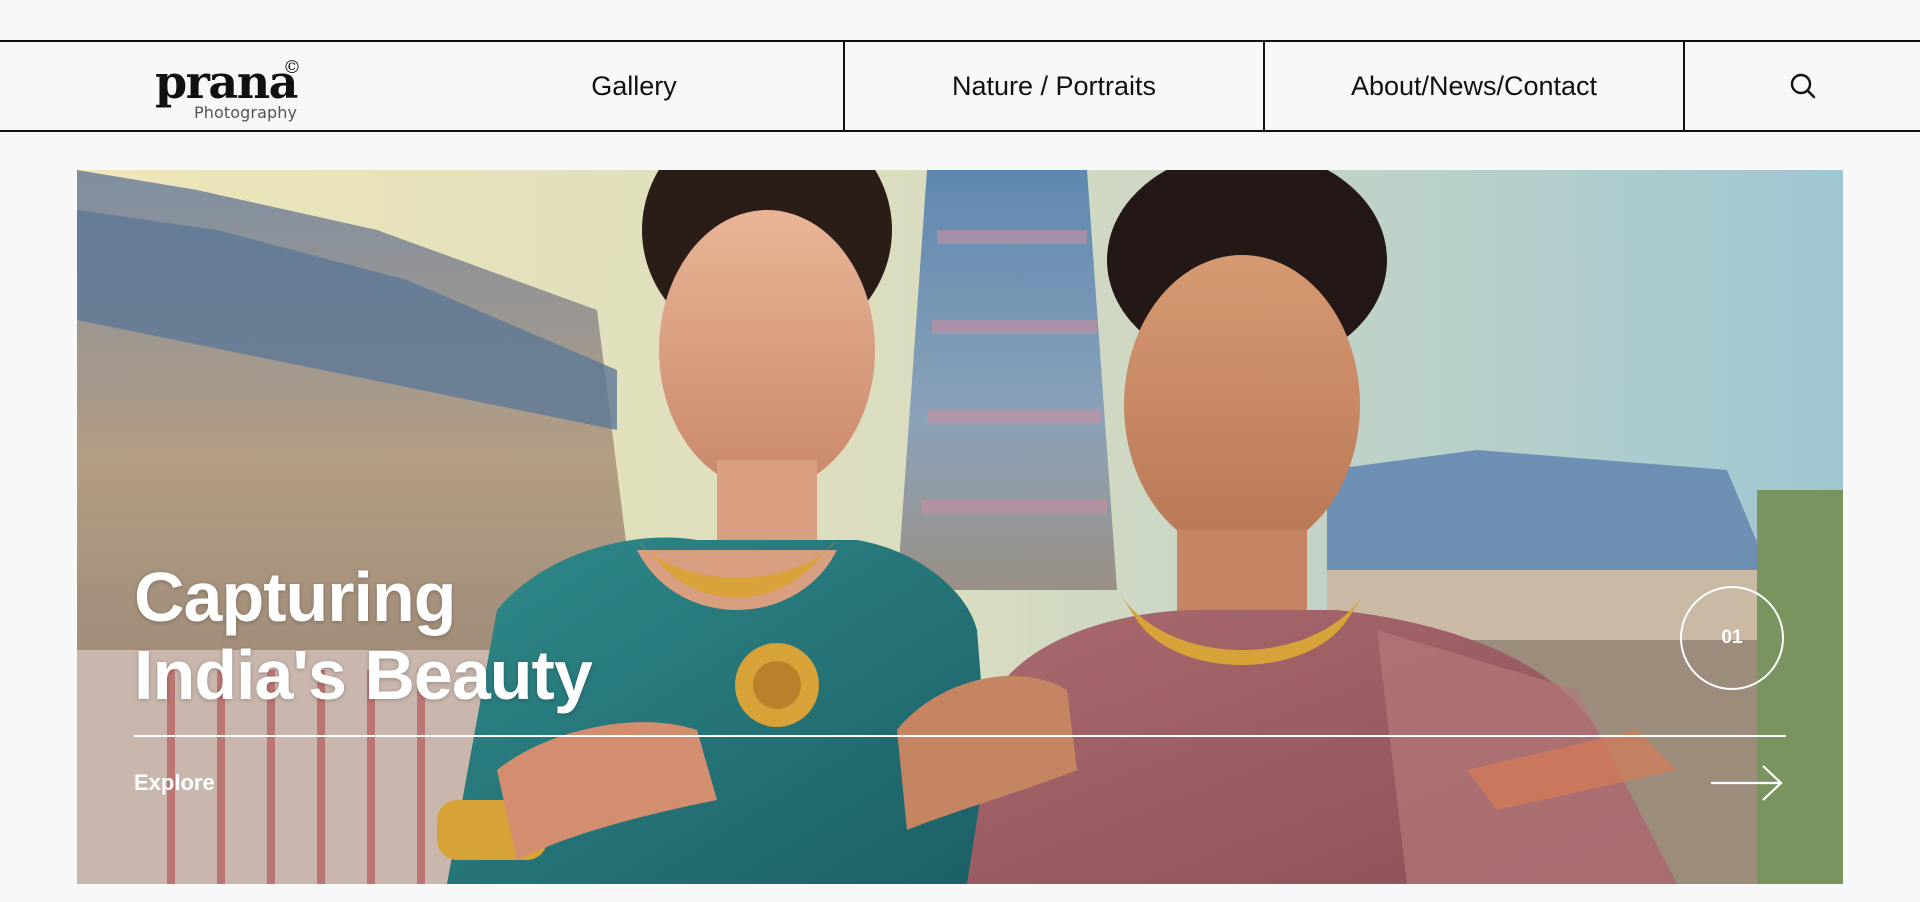  I want to click on arrow-right-icon, so click(1747, 783).